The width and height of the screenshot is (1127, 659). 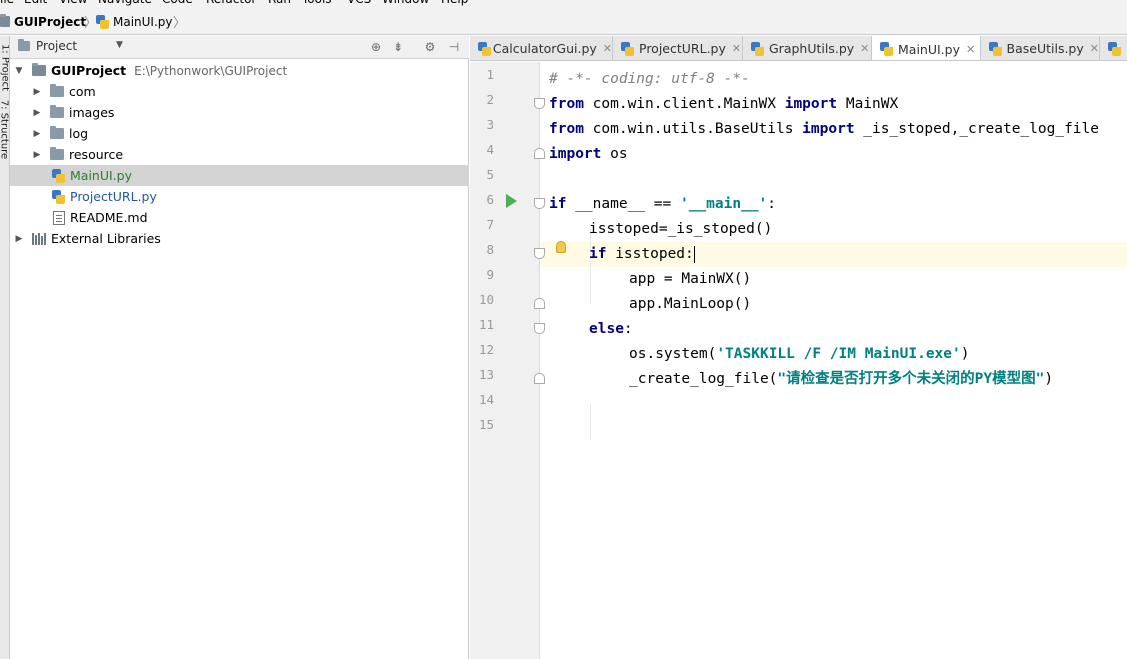 I want to click on code-line-12: os.system('TASKKILL /F /IM MainUI.exe'), so click(x=799, y=354).